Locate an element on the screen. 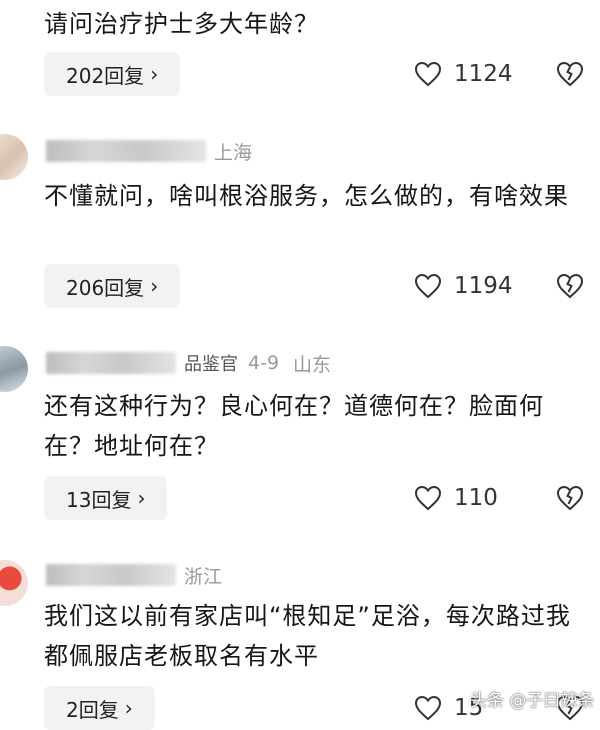  like-count: 110 is located at coordinates (476, 498).